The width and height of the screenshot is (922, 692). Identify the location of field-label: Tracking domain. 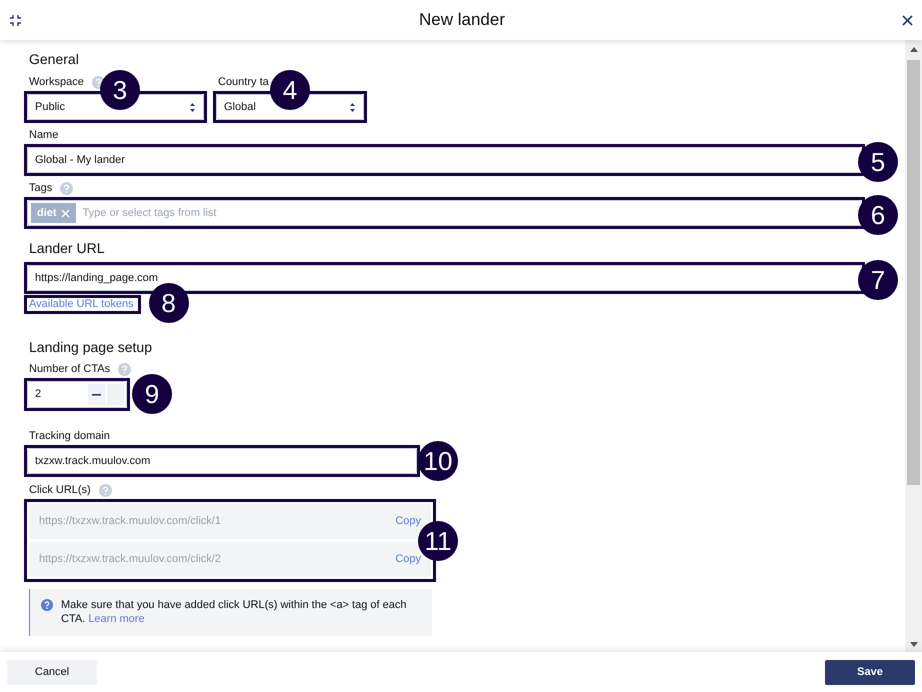
(69, 436).